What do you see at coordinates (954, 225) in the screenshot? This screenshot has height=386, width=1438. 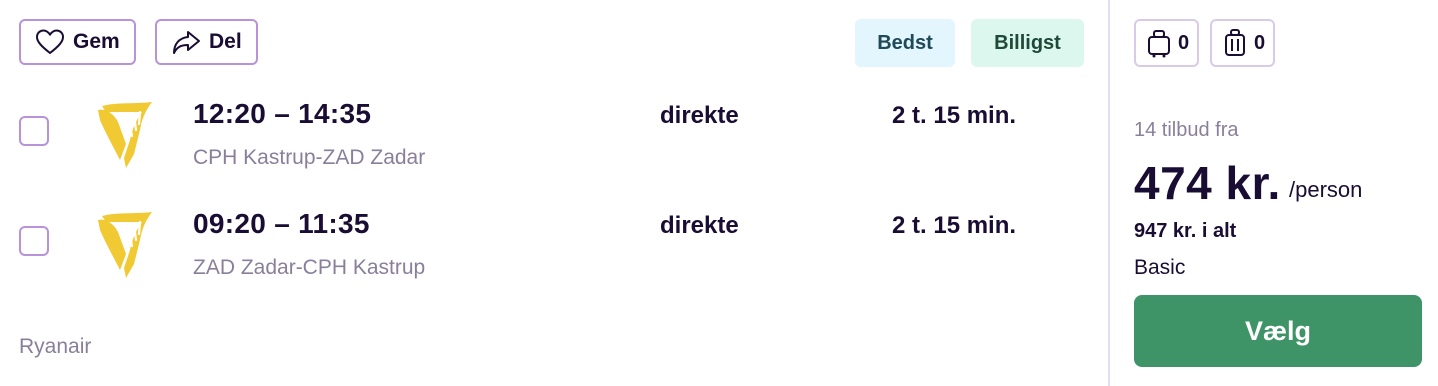 I see `flight-2-duration: 2 t. 15 min.` at bounding box center [954, 225].